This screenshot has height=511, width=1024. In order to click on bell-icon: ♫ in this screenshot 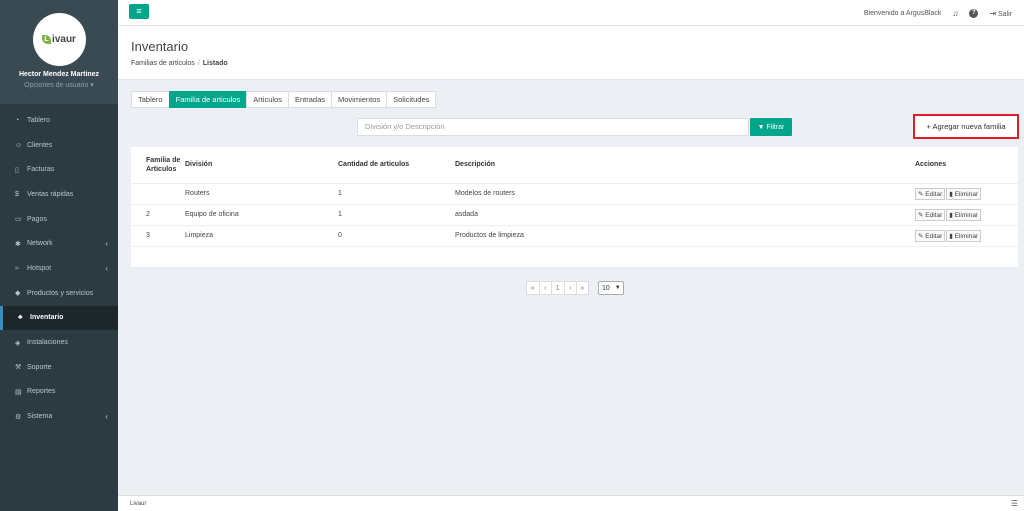, I will do `click(955, 13)`.